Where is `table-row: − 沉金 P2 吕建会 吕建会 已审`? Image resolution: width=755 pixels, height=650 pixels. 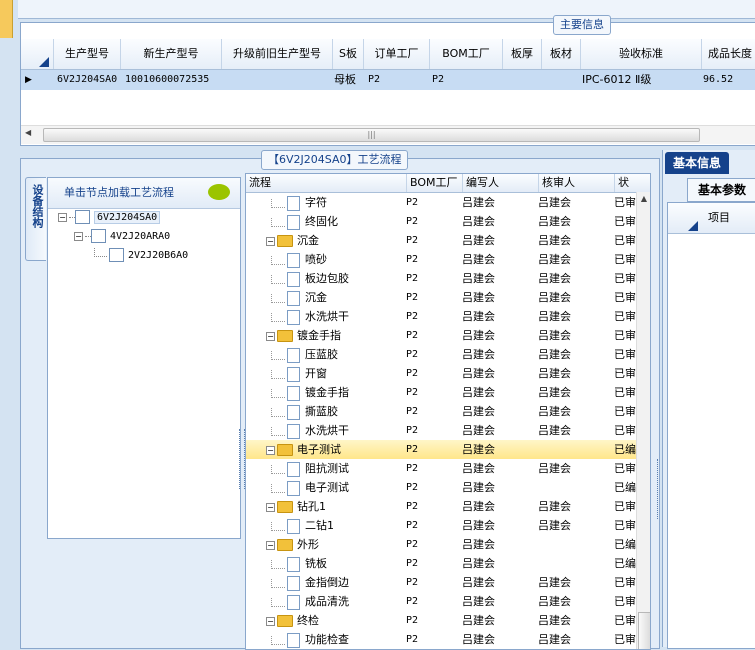 table-row: − 沉金 P2 吕建会 吕建会 已审 is located at coordinates (441, 240).